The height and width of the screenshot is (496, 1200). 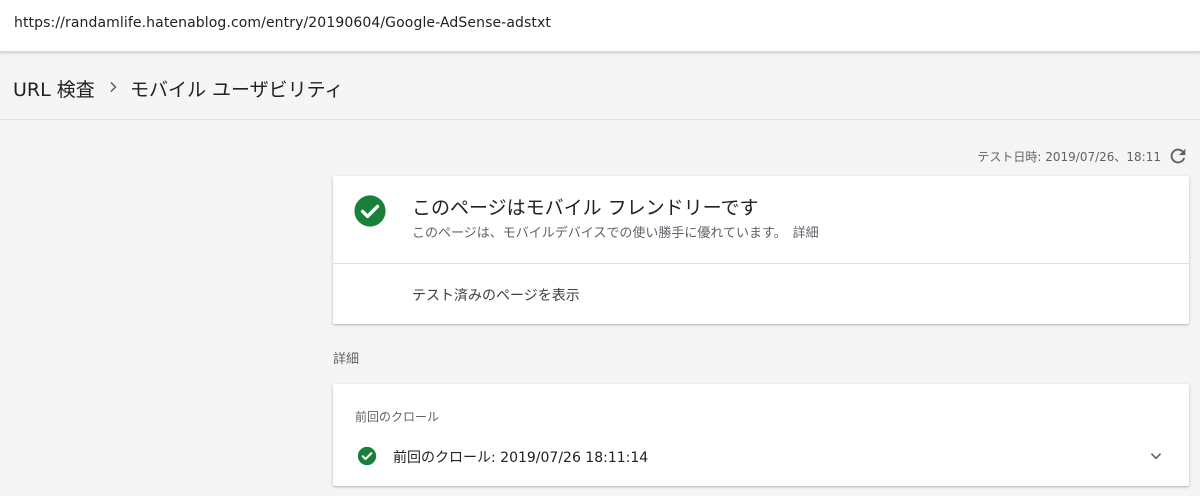 What do you see at coordinates (496, 295) in the screenshot?
I see `view-tested-page-button: テスト済みのページを表示` at bounding box center [496, 295].